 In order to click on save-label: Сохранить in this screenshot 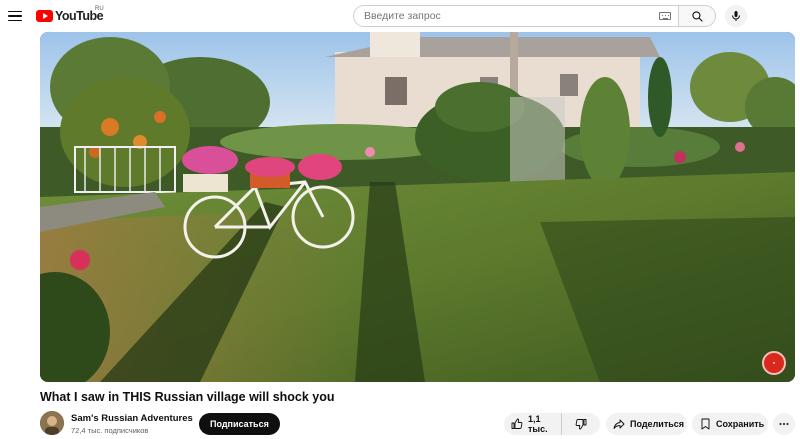, I will do `click(740, 424)`.